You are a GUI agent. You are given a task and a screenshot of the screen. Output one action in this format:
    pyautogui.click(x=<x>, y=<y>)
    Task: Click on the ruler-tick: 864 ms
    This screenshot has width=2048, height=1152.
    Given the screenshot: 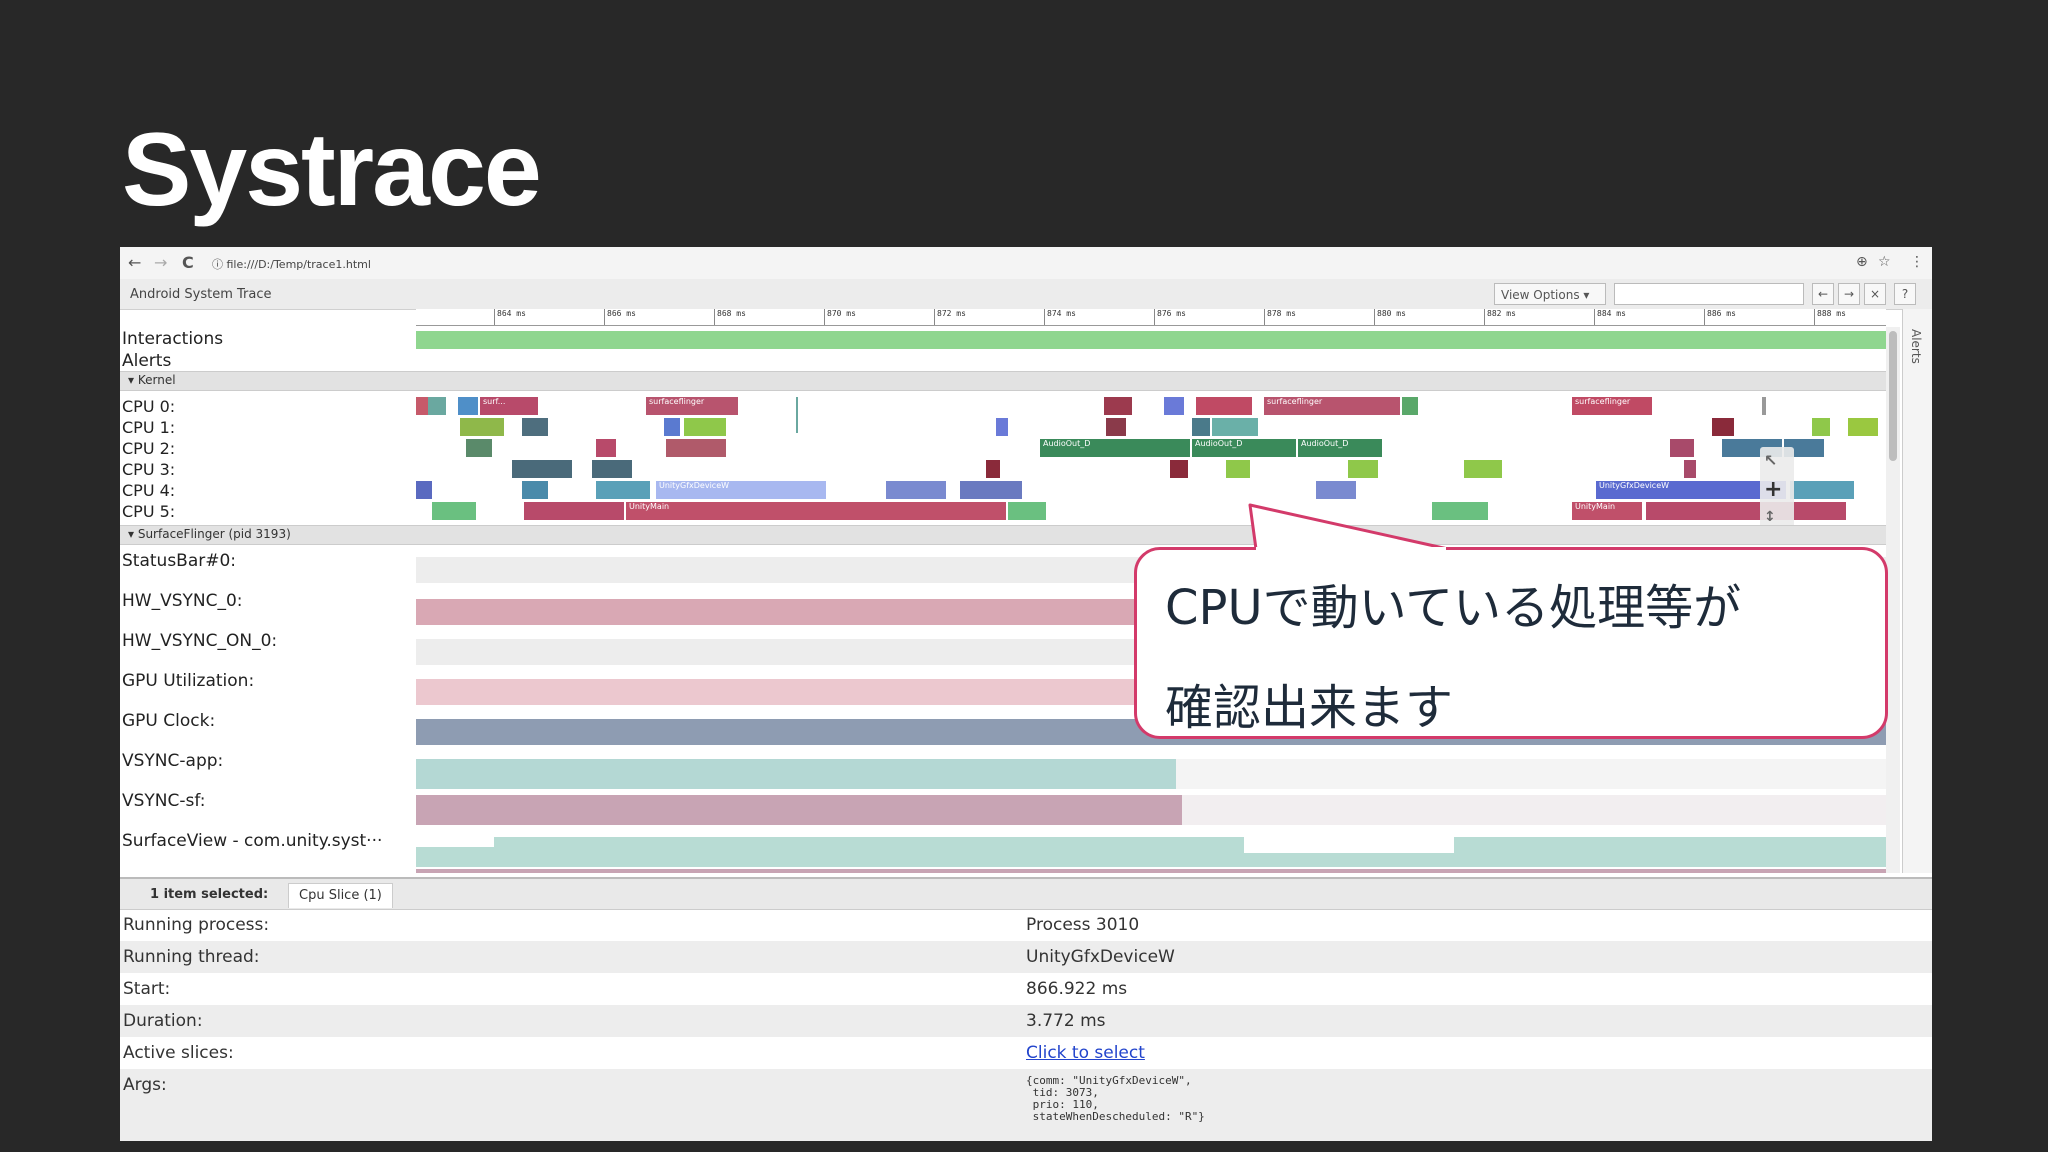 What is the action you would take?
    pyautogui.click(x=510, y=317)
    